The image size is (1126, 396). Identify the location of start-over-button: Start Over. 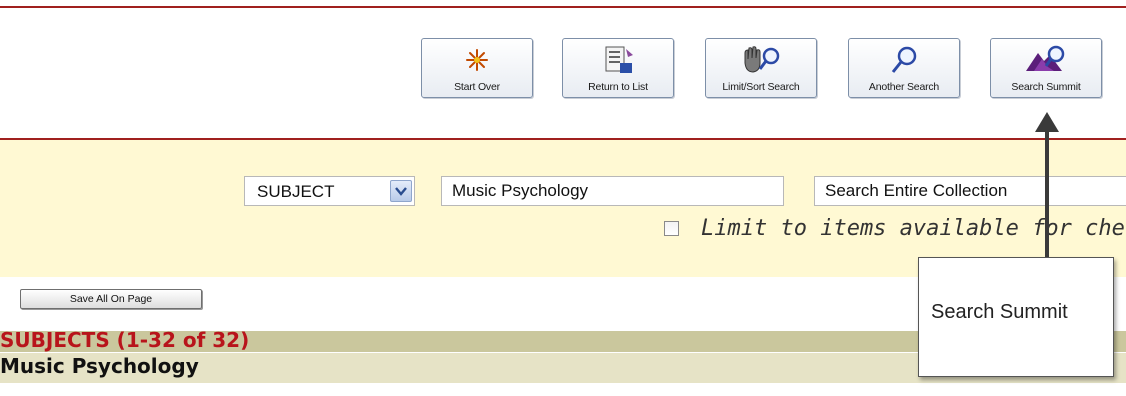
(477, 68).